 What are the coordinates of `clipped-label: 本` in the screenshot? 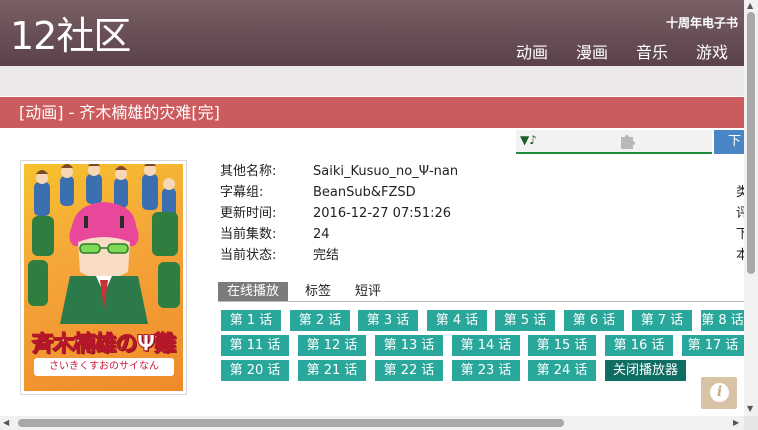 It's located at (740, 255).